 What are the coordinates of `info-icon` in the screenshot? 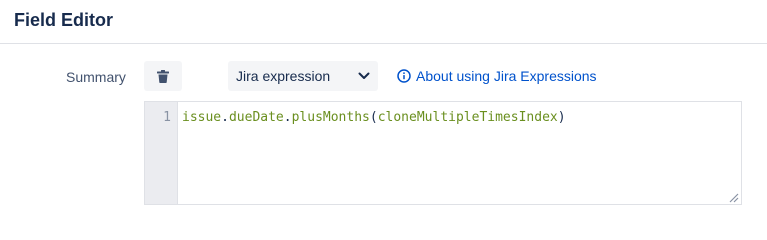 It's located at (404, 76).